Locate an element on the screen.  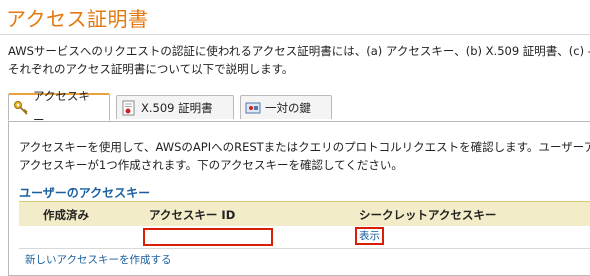
tab-access-keys: アクセスキー is located at coordinates (59, 108).